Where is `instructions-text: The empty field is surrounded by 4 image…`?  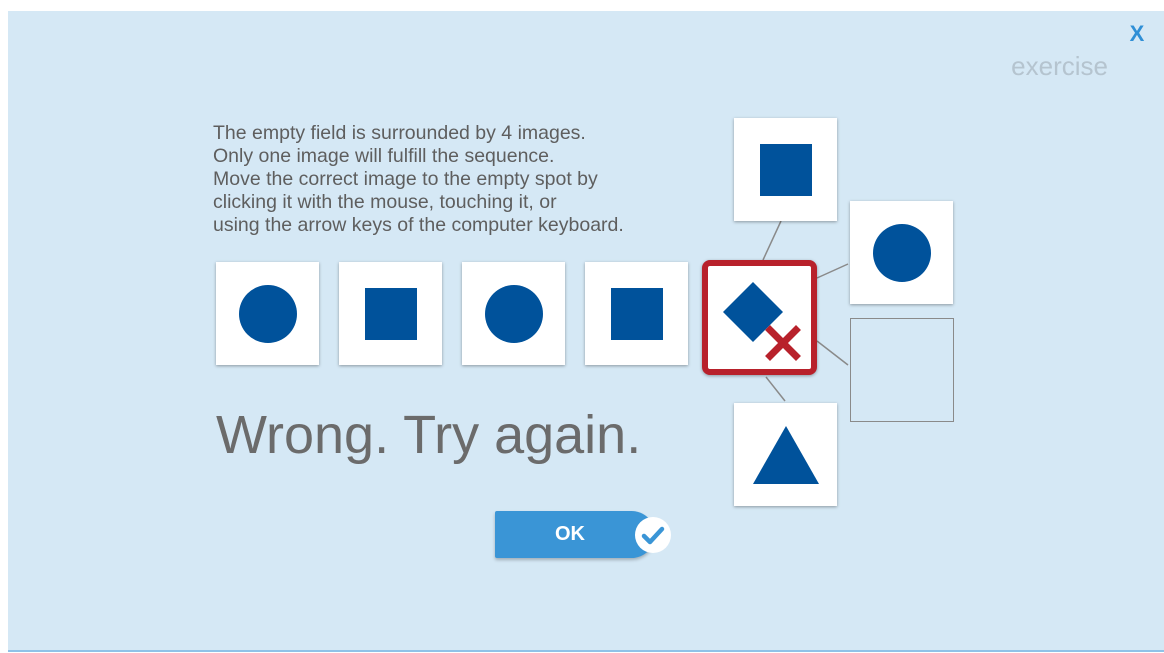
instructions-text: The empty field is surrounded by 4 image… is located at coordinates (473, 179).